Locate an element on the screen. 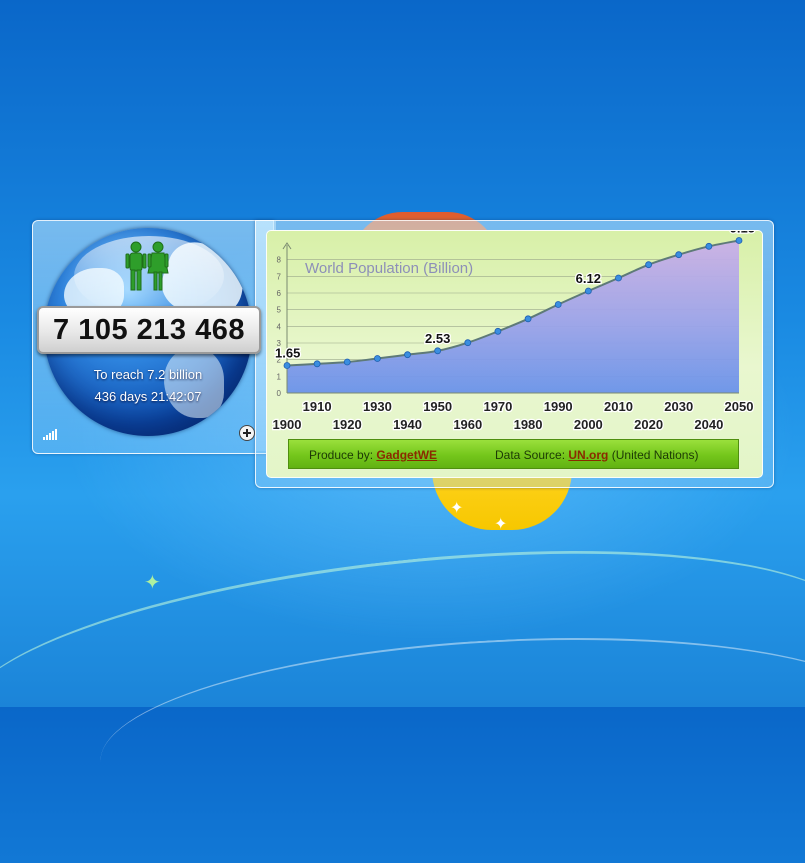 The image size is (805, 863). data-label: 1.65 is located at coordinates (287, 353).